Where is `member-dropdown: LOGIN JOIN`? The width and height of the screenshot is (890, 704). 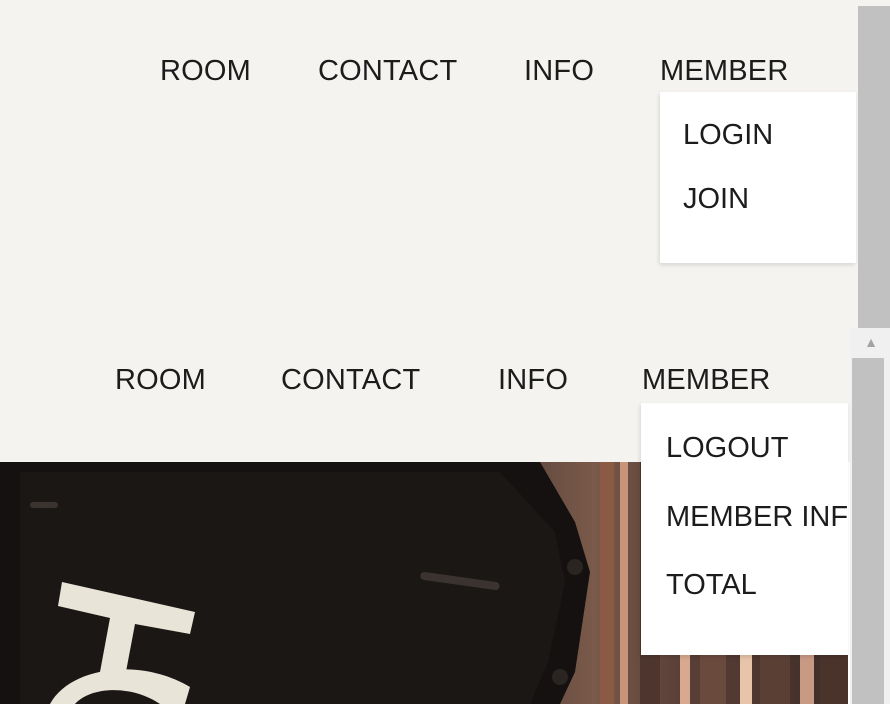
member-dropdown: LOGIN JOIN is located at coordinates (758, 177).